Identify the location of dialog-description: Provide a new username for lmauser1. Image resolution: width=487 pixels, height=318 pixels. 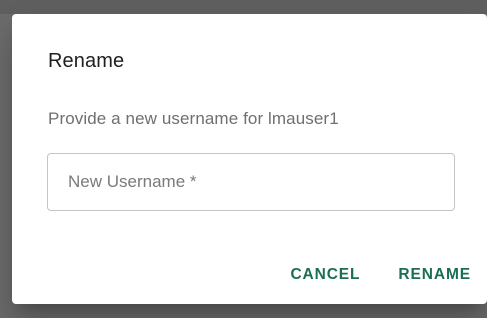
(193, 118).